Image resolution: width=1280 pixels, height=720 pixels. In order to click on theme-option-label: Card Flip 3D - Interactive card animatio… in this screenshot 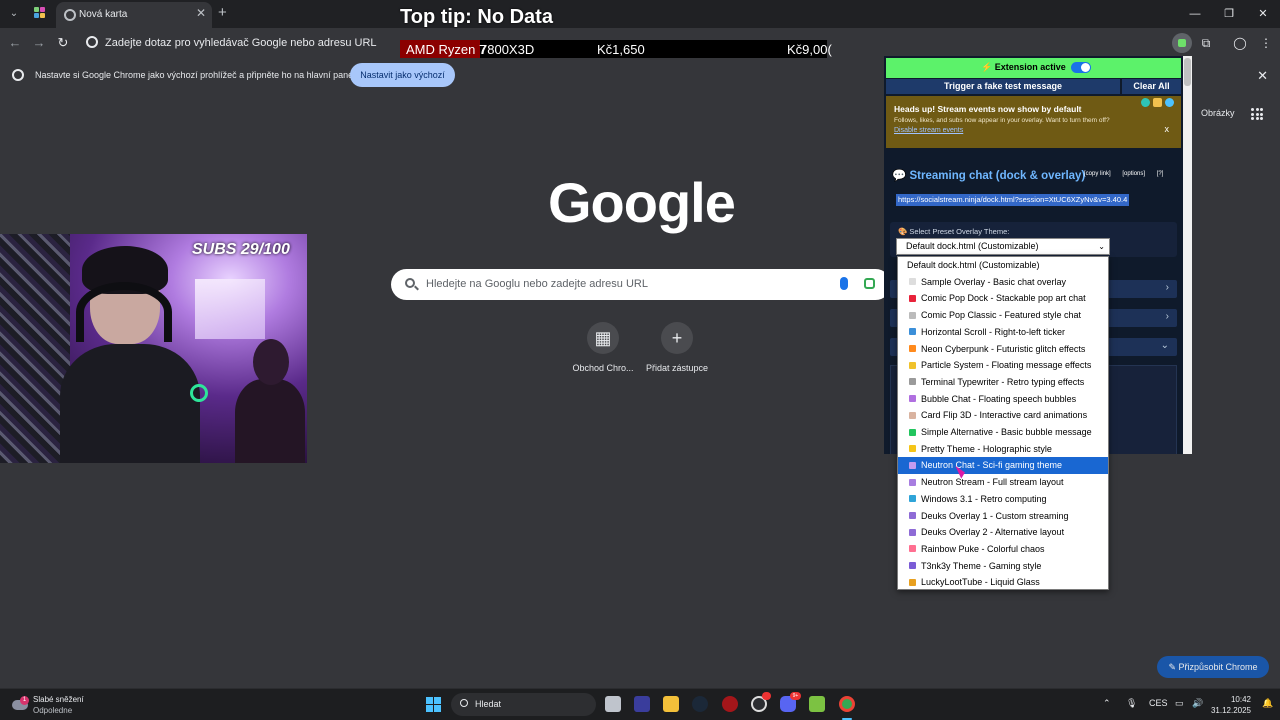, I will do `click(1004, 415)`.